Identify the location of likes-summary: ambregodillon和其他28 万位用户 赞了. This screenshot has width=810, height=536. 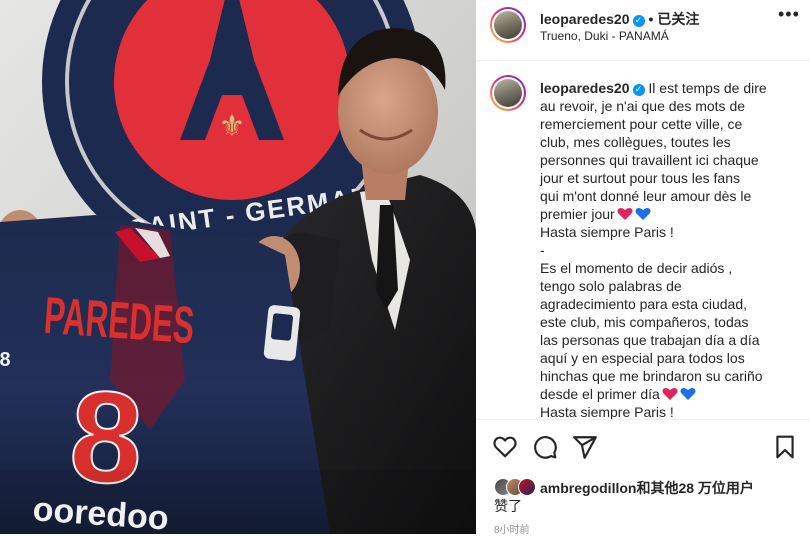
(649, 496).